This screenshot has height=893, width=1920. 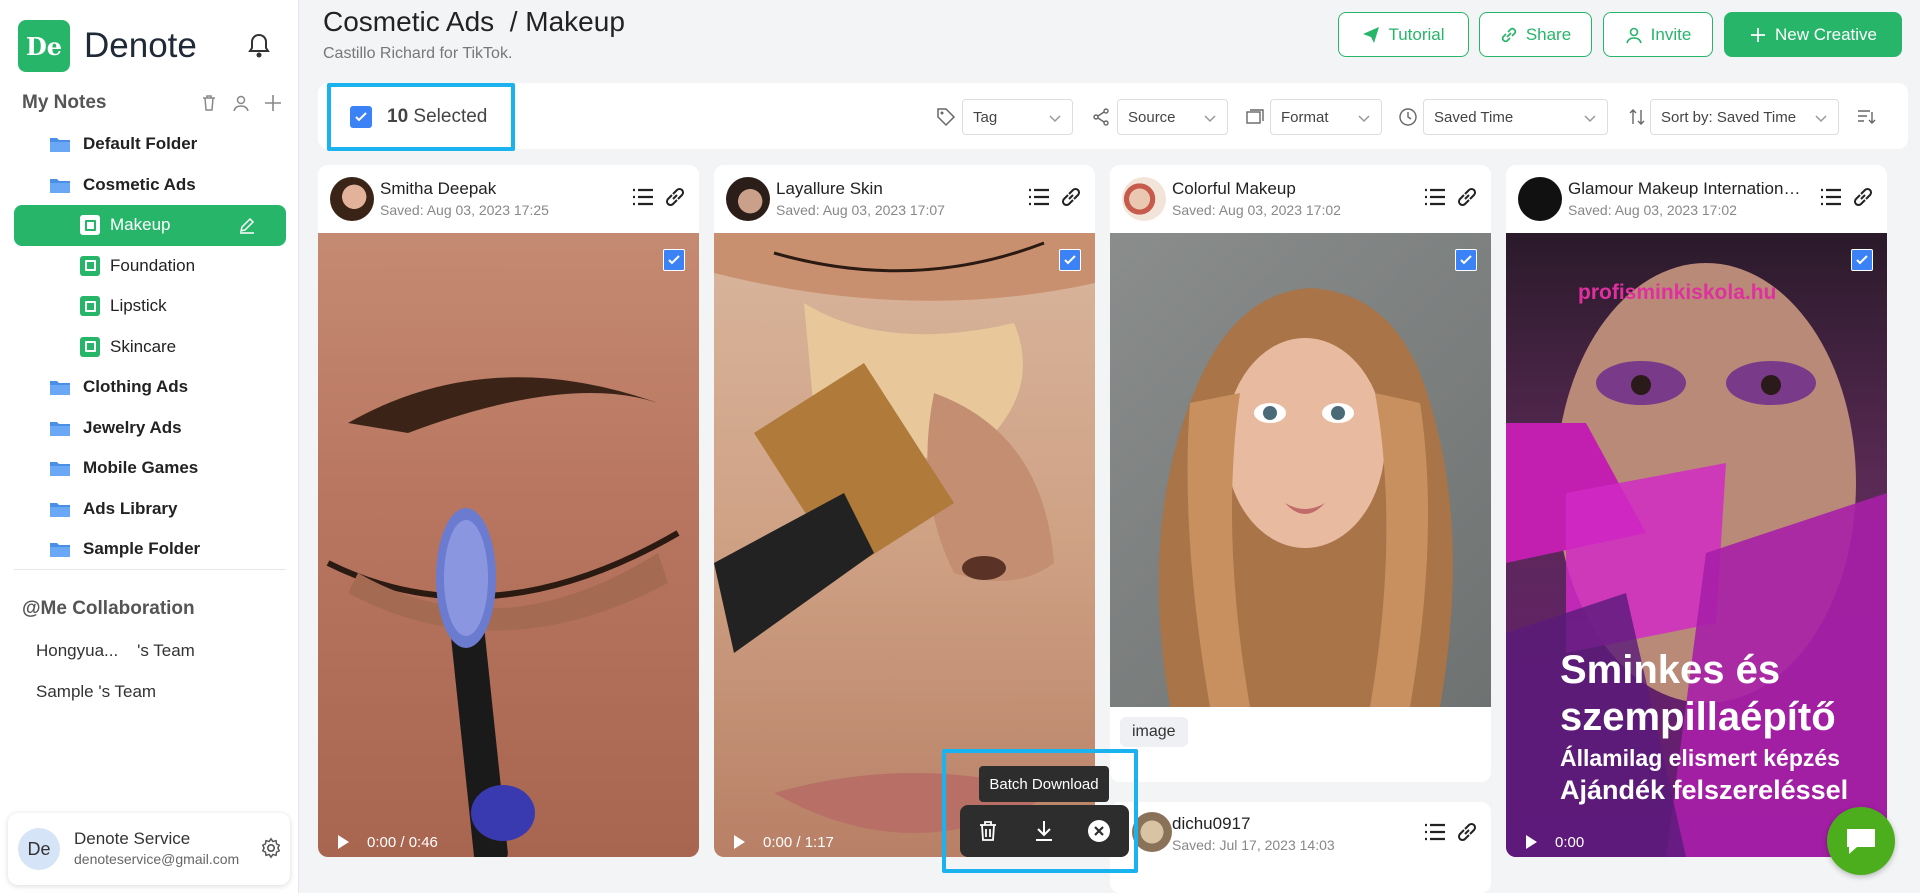 What do you see at coordinates (259, 46) in the screenshot?
I see `bell-icon` at bounding box center [259, 46].